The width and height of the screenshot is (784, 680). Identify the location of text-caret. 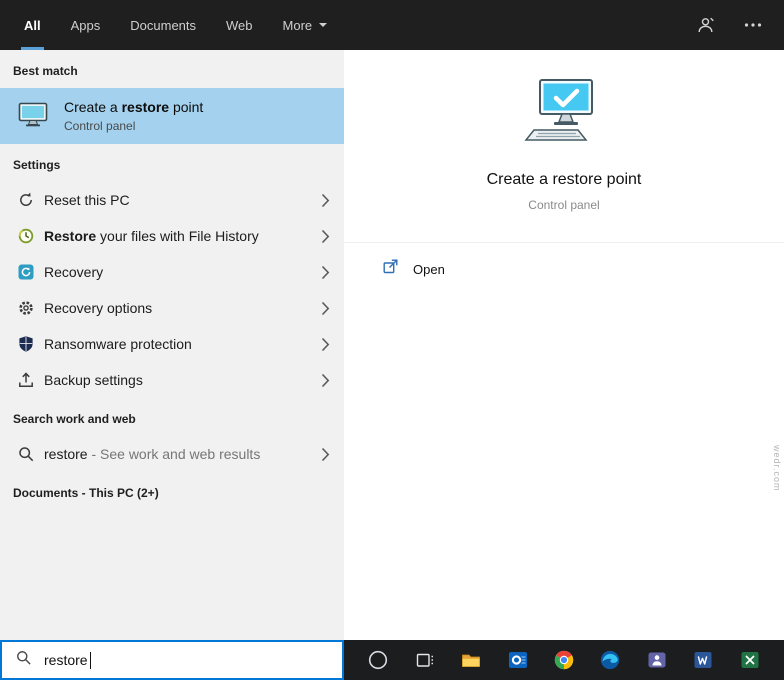
(90, 660).